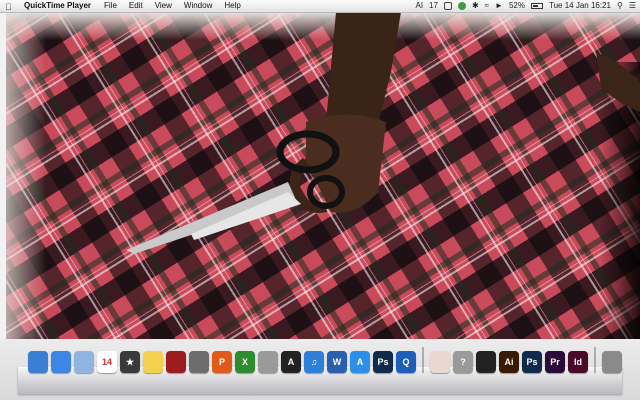  Describe the element at coordinates (486, 362) in the screenshot. I see `film-icon` at that location.